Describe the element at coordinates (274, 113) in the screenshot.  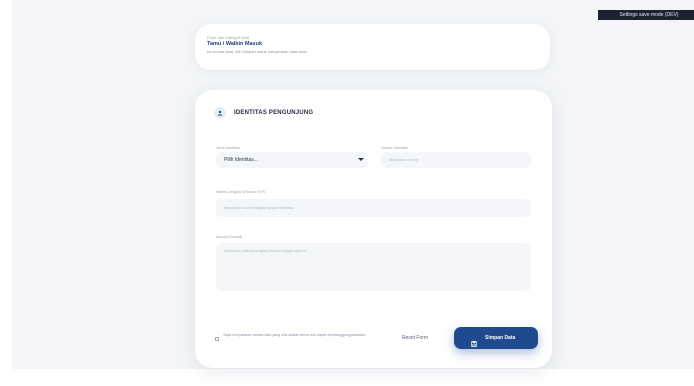
I see `section-title: IDENTITAS PENGUNJUNG` at that location.